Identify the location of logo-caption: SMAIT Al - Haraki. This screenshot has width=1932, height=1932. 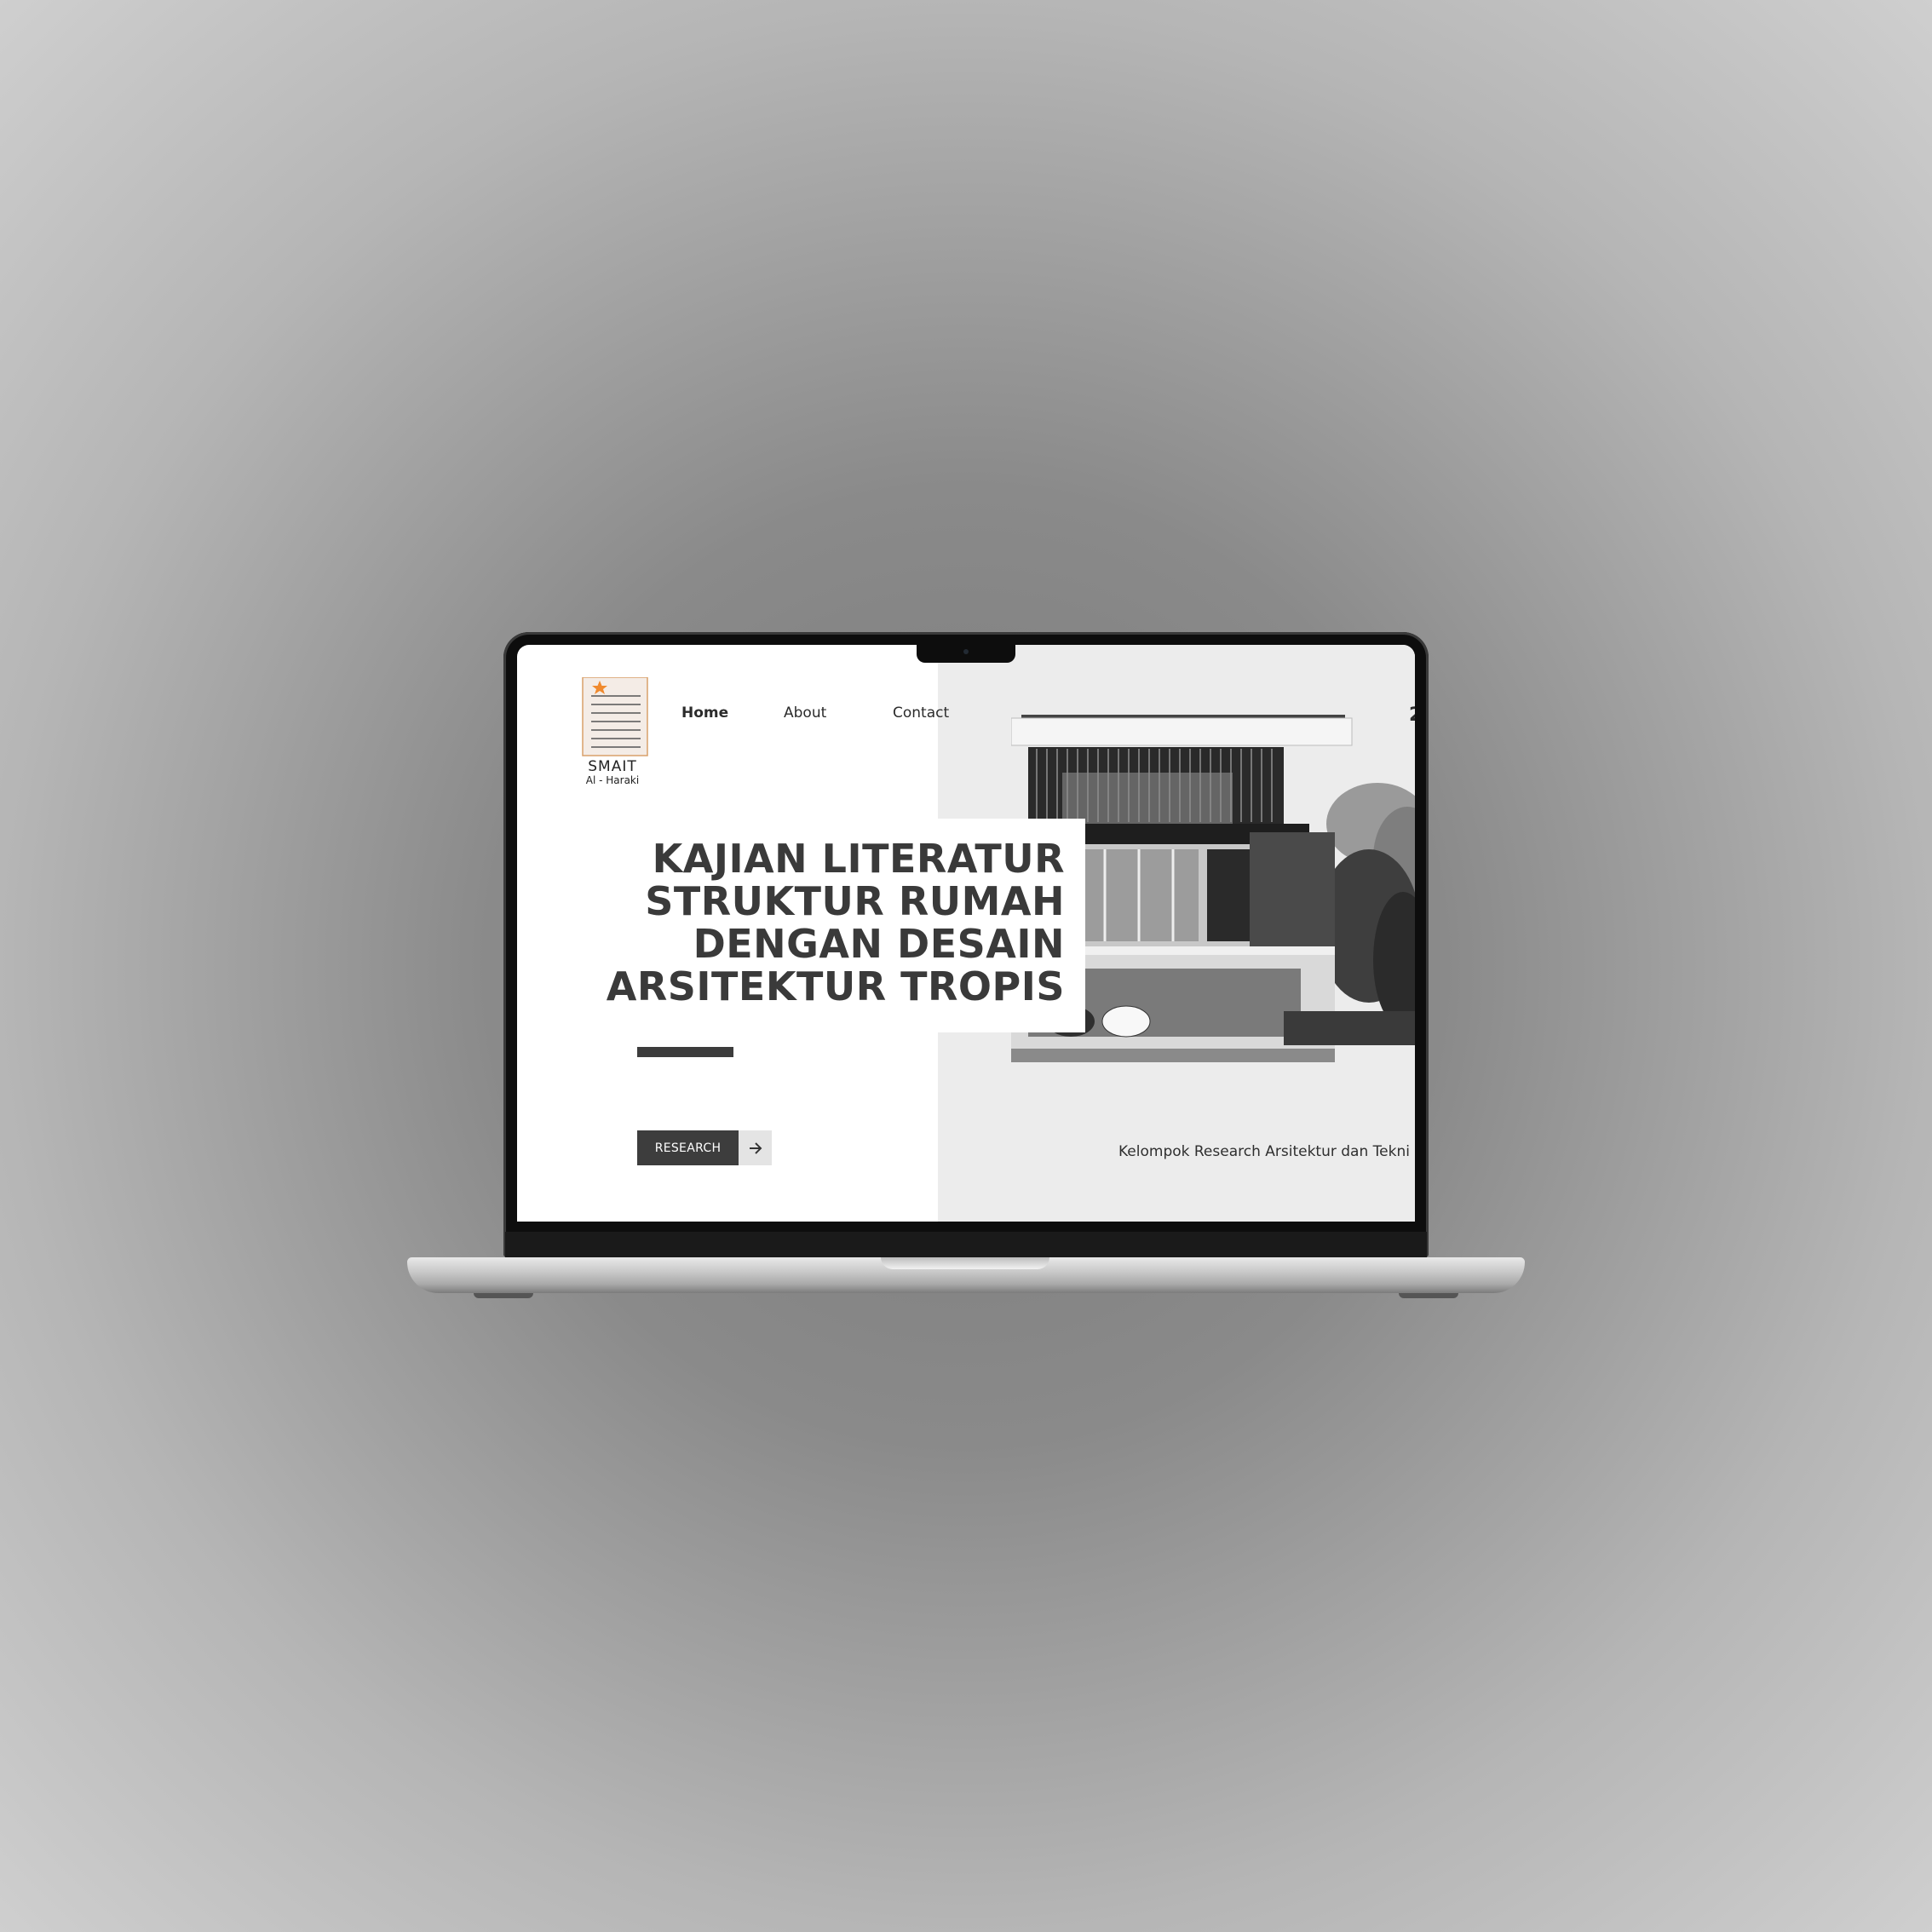
(613, 772).